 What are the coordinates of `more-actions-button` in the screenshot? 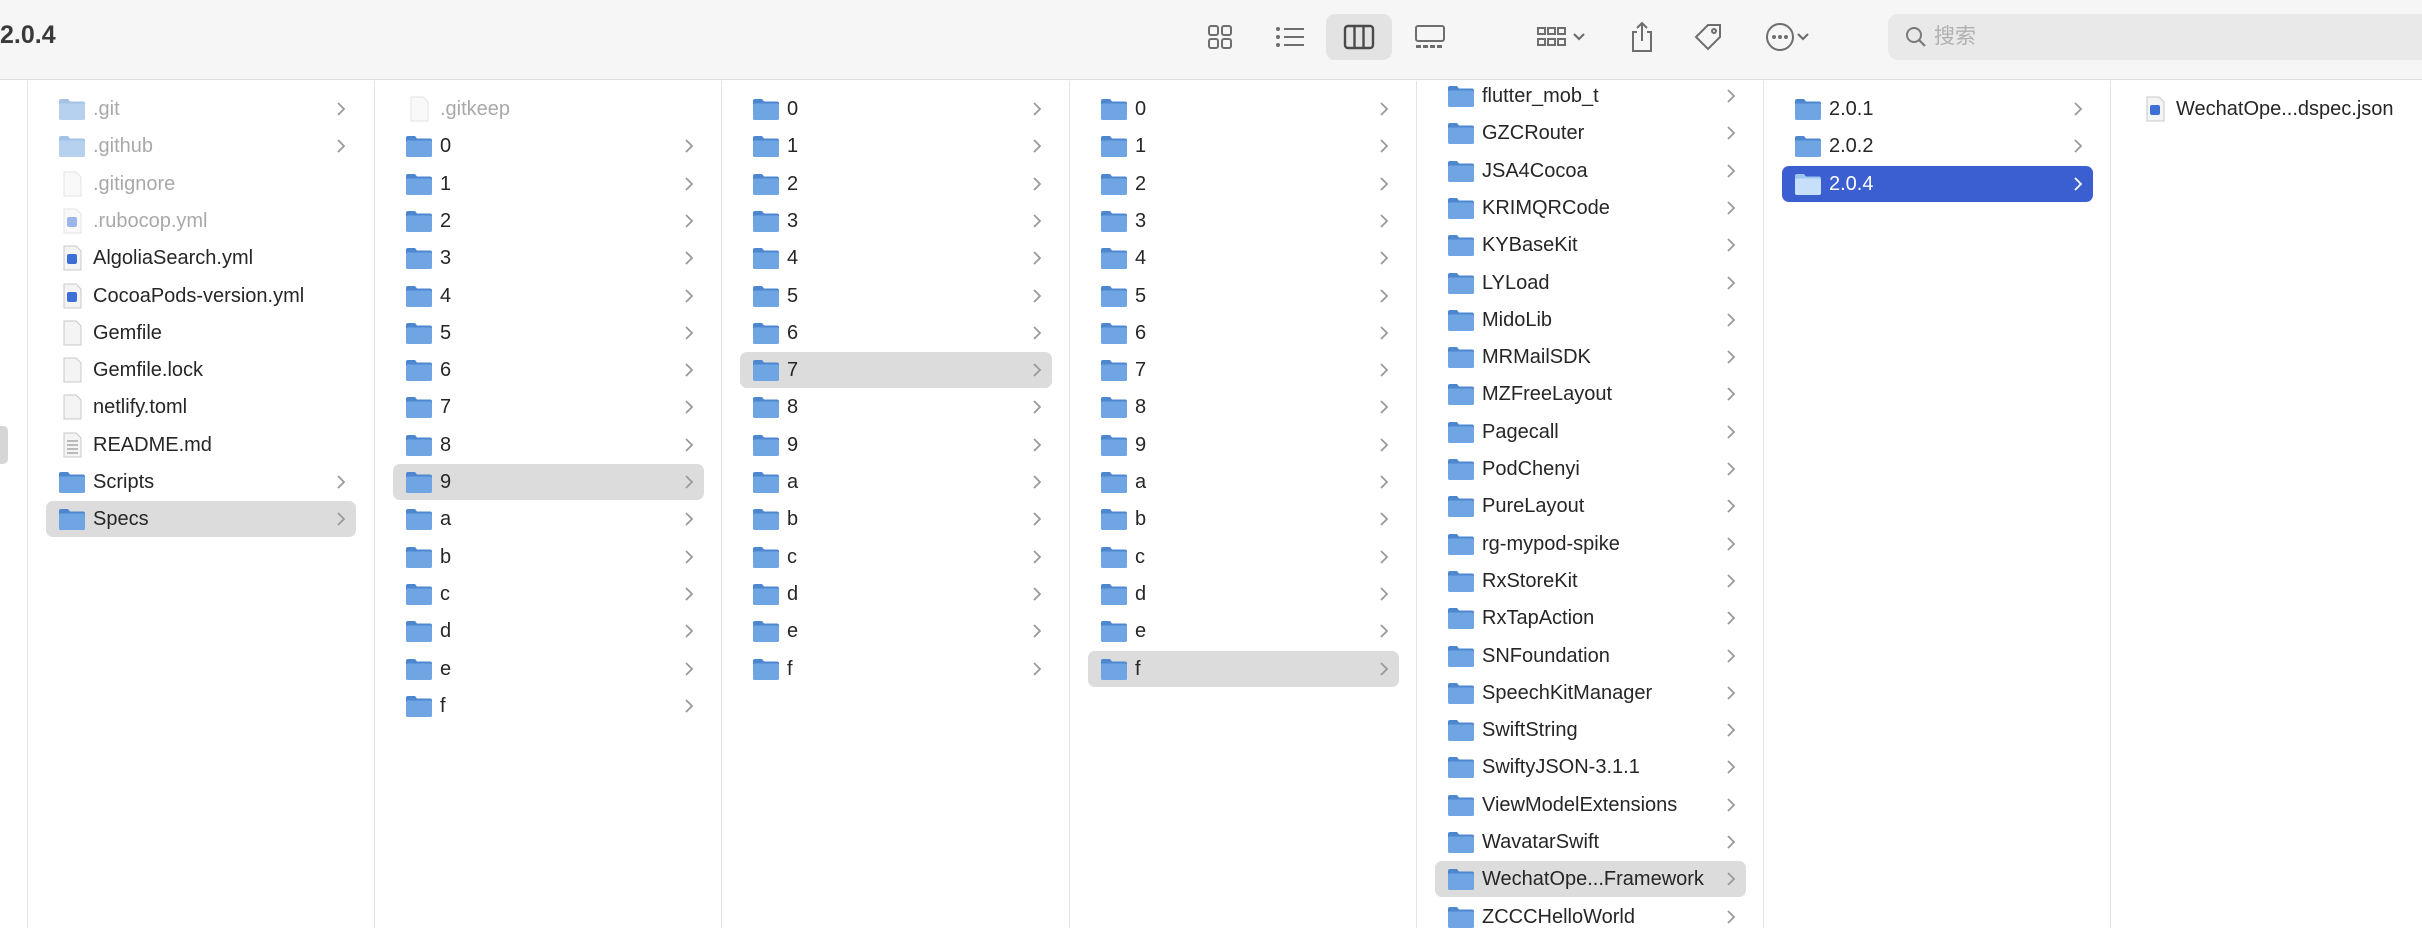 It's located at (1787, 37).